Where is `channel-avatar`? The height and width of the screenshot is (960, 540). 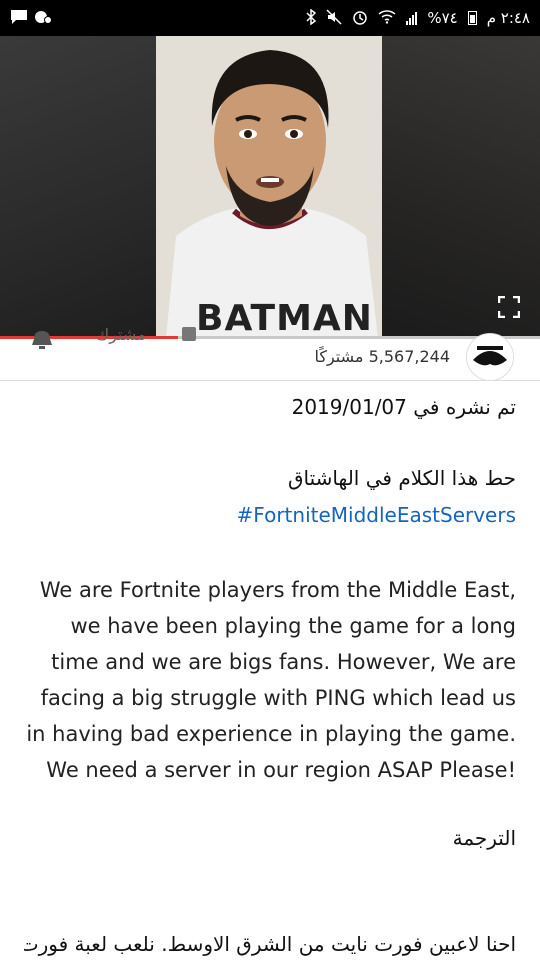 channel-avatar is located at coordinates (490, 357).